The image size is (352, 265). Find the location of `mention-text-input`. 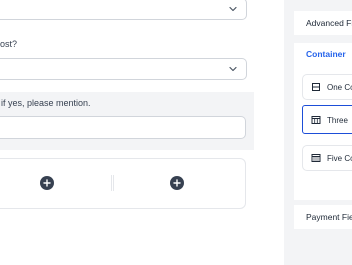

mention-text-input is located at coordinates (123, 127).